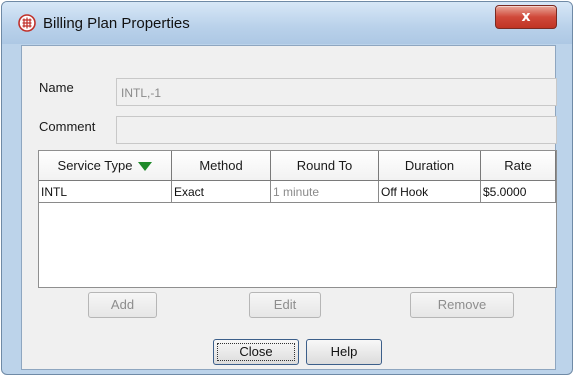  Describe the element at coordinates (518, 166) in the screenshot. I see `column-header-rate: Rate` at that location.